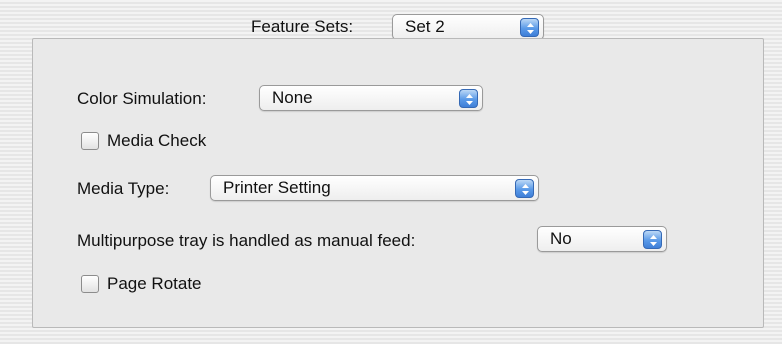 This screenshot has height=344, width=782. Describe the element at coordinates (292, 97) in the screenshot. I see `color-simulation-value: None` at that location.